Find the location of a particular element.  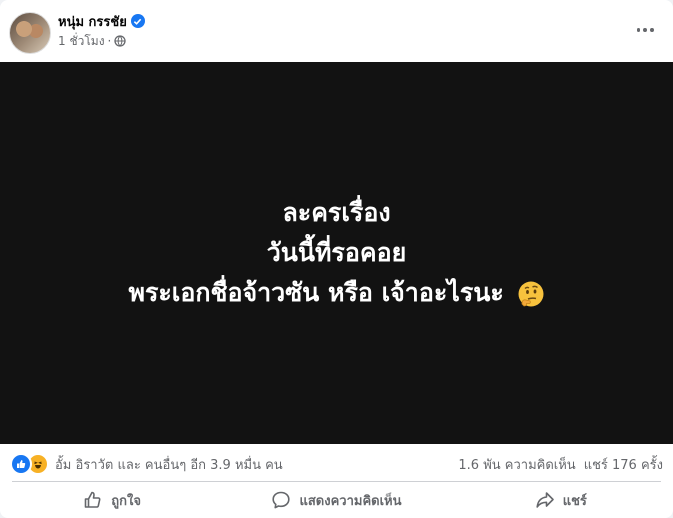

verified-badge-icon is located at coordinates (137, 21).